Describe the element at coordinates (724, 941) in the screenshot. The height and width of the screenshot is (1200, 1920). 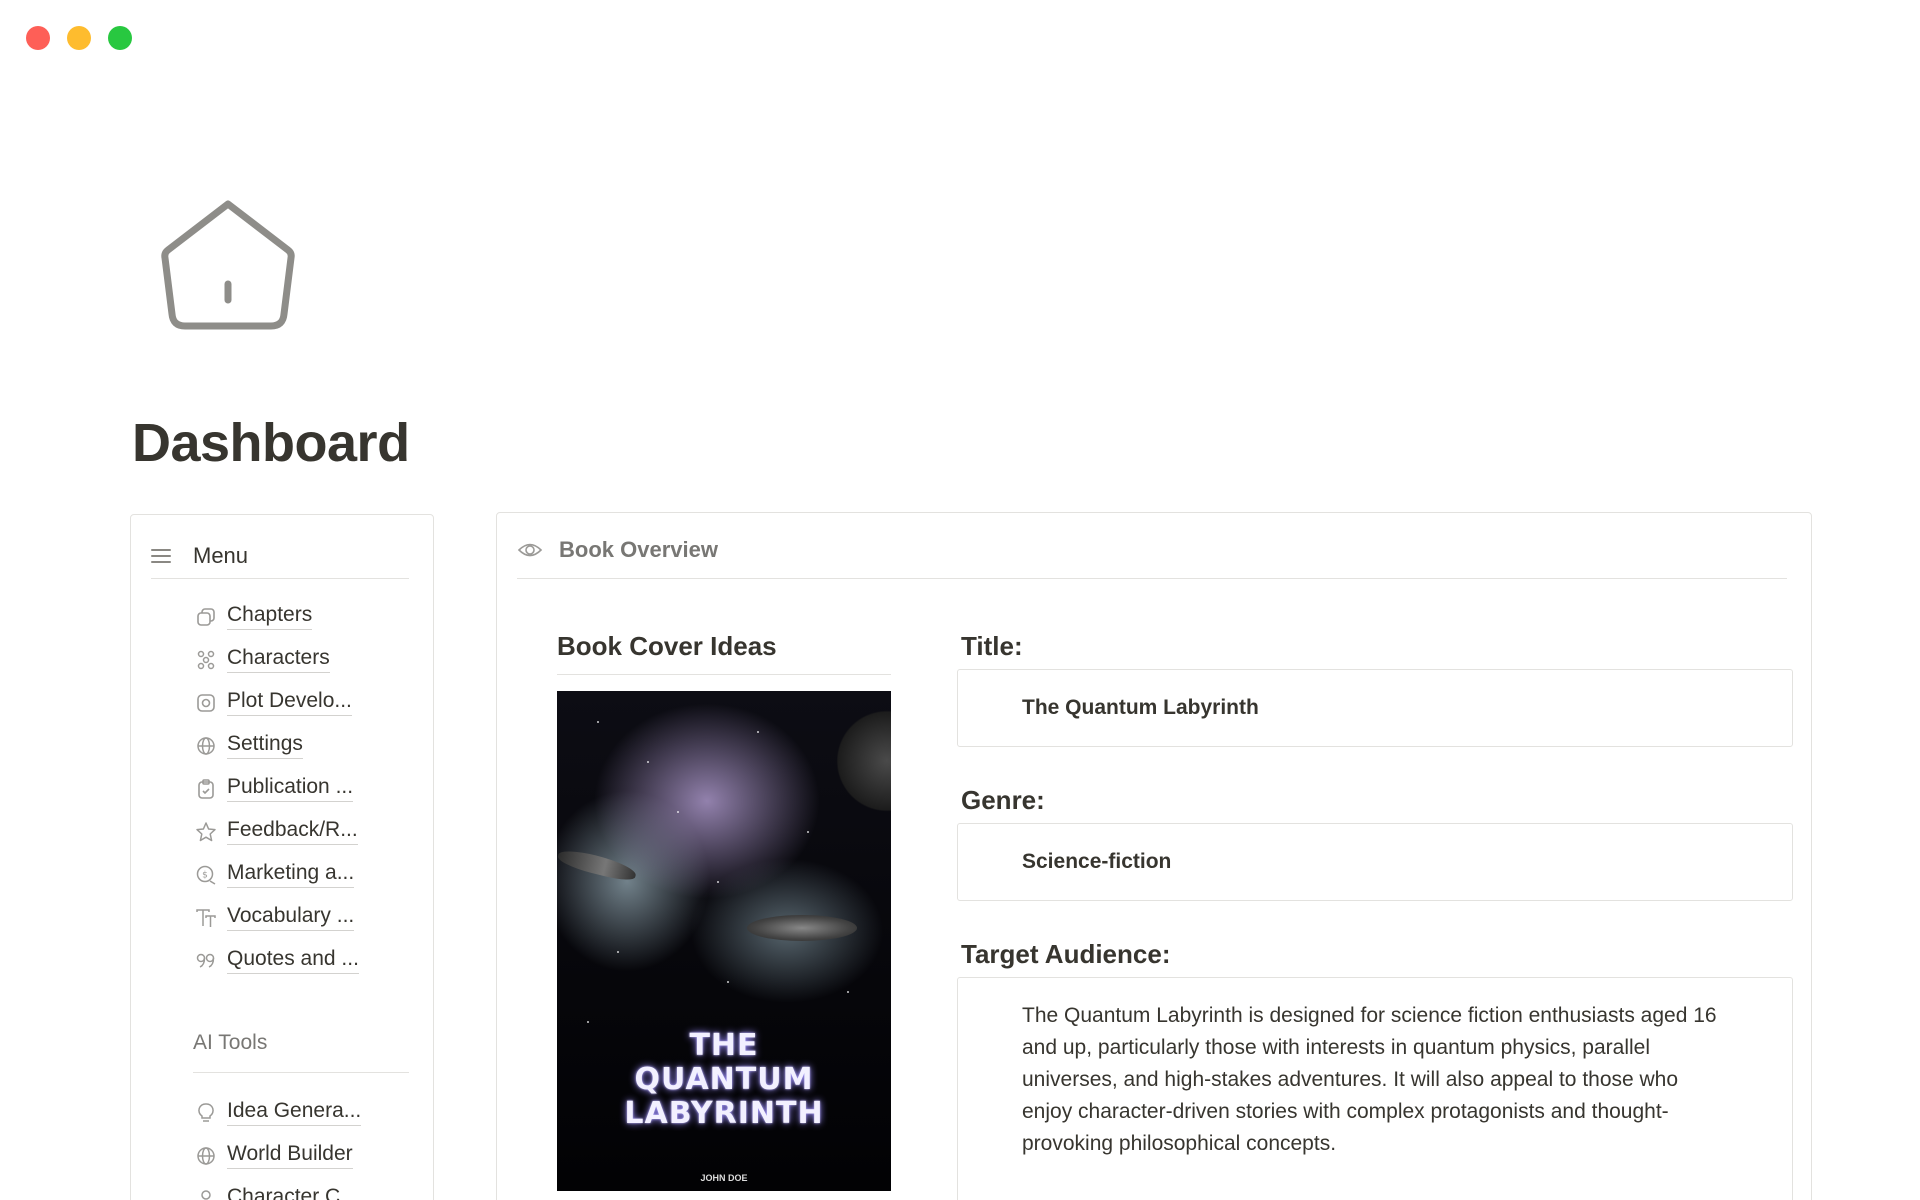
I see `book-cover-image: THE QUANTUM LABYRINTH JOHN DOE` at that location.